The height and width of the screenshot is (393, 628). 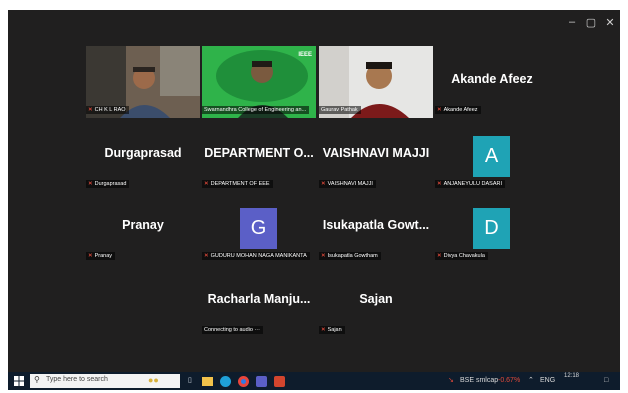 What do you see at coordinates (237, 184) in the screenshot?
I see `participant-label: ⨯ DEPARTMENT OF EEE` at bounding box center [237, 184].